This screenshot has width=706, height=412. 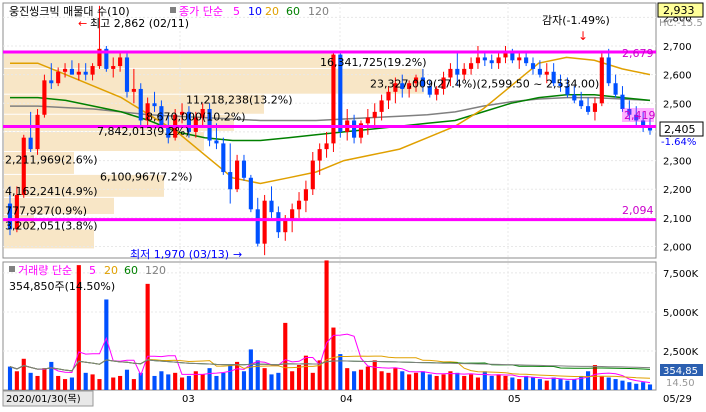 What do you see at coordinates (239, 99) in the screenshot?
I see `profile-label: 11,218,238(13.2%)` at bounding box center [239, 99].